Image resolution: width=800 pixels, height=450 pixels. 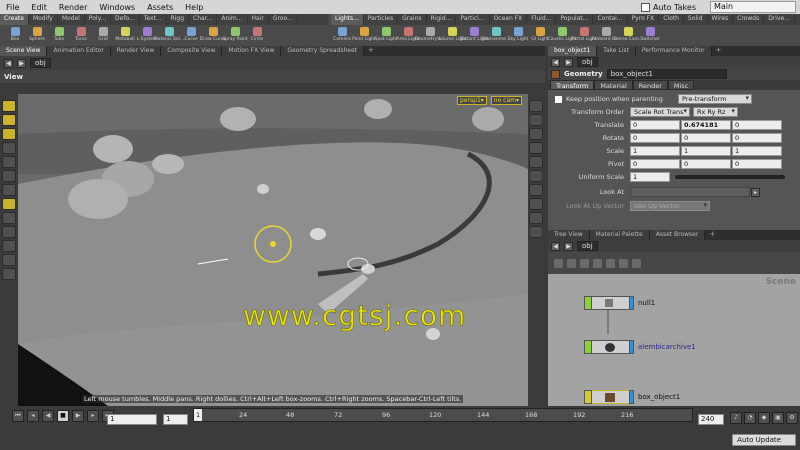 What do you see at coordinates (37, 35) in the screenshot?
I see `shelf-tool-button: Sphere` at bounding box center [37, 35].